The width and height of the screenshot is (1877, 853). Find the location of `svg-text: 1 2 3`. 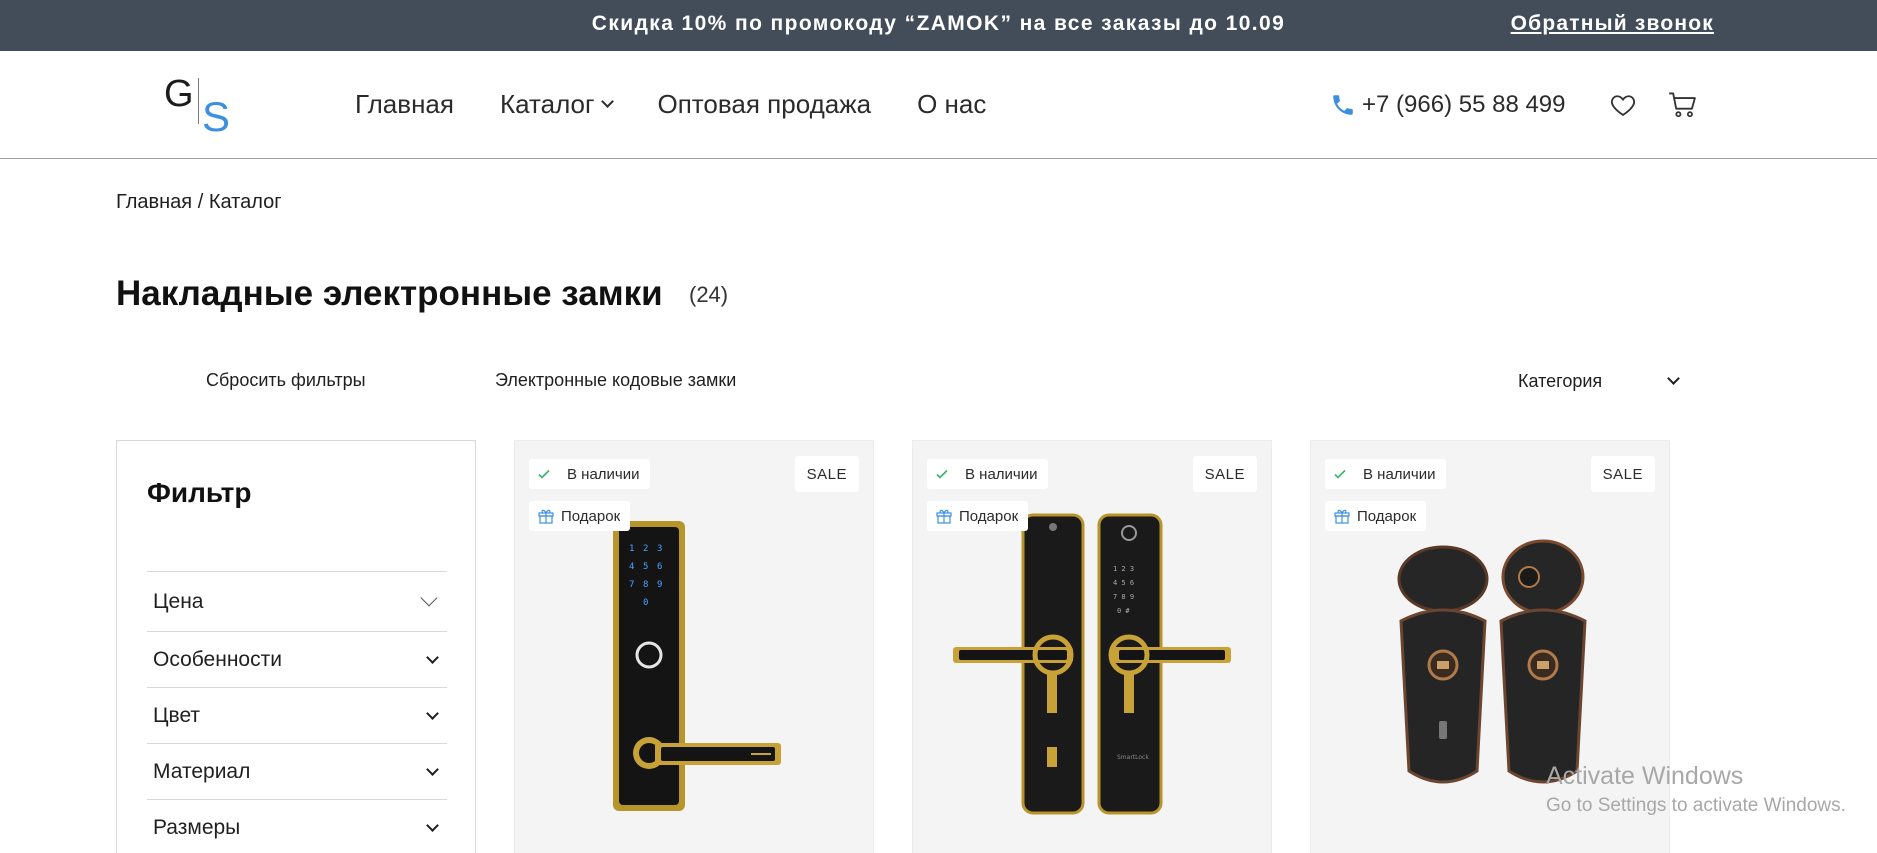

svg-text: 1 2 3 is located at coordinates (1123, 569).